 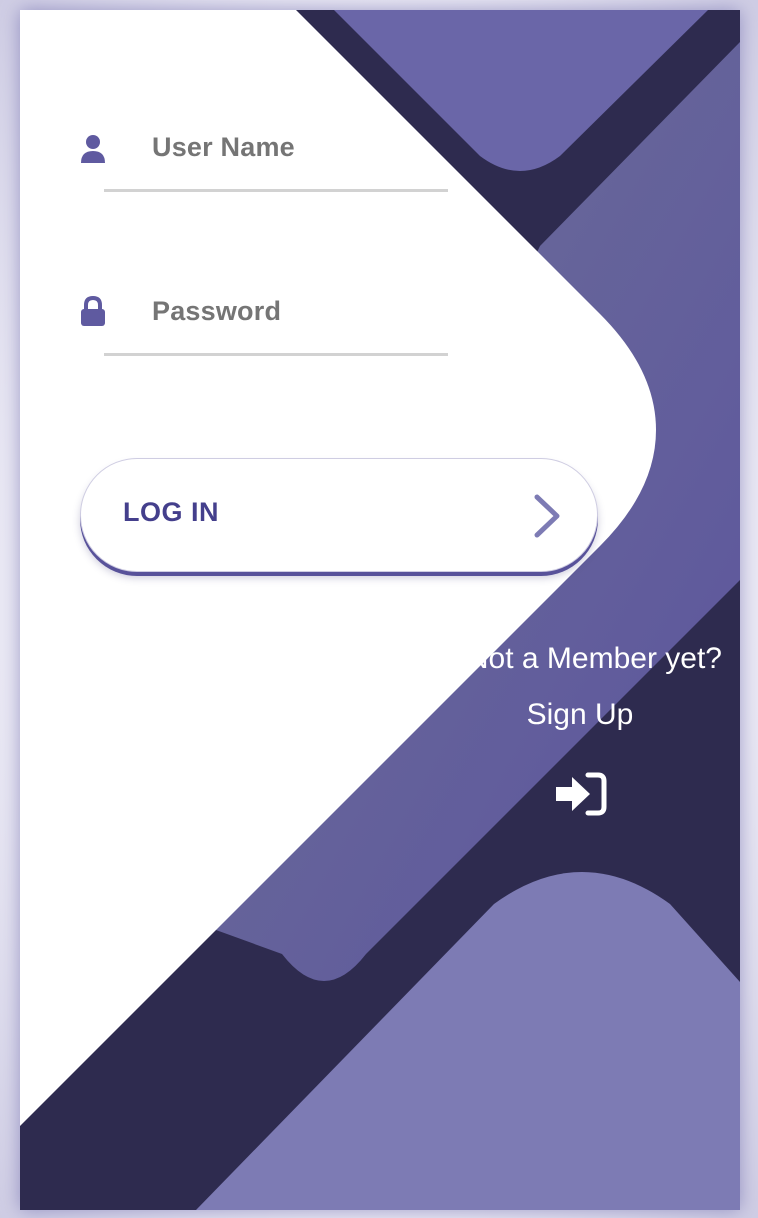 I want to click on login-button-label: LOG IN, so click(x=171, y=512).